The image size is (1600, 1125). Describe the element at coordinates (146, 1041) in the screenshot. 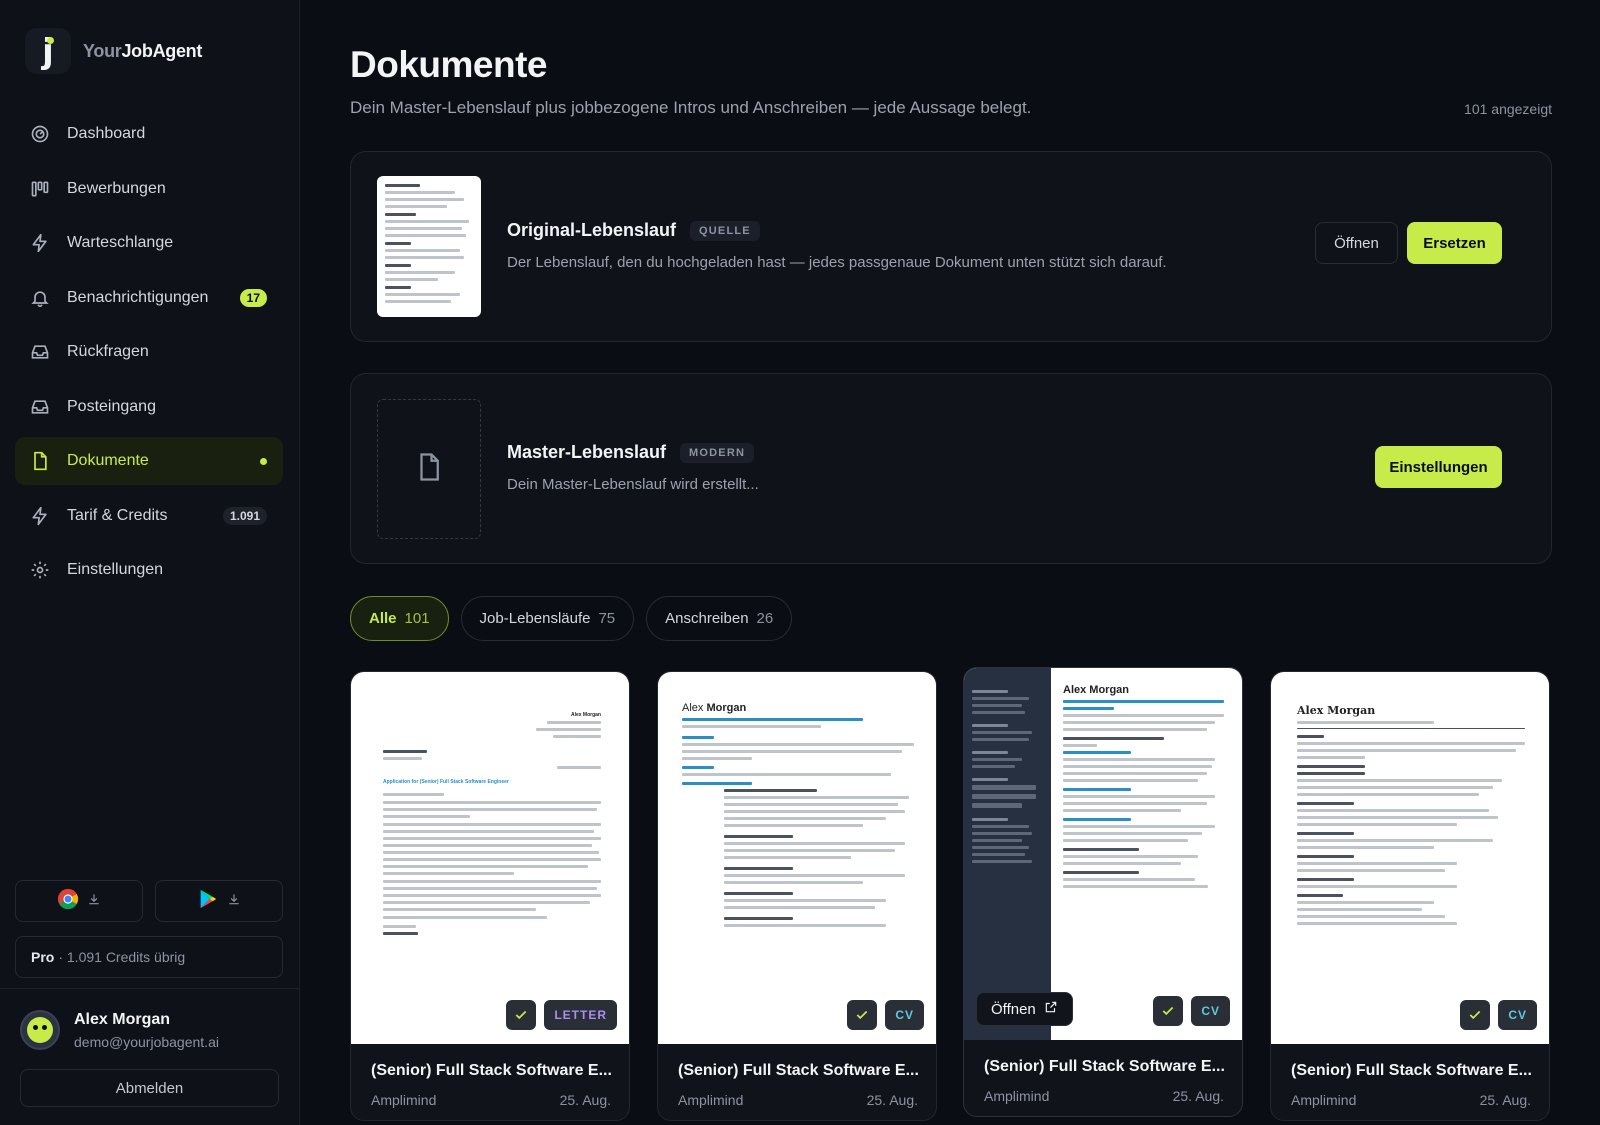

I see `user-email: demo@yourjobagent.ai` at that location.